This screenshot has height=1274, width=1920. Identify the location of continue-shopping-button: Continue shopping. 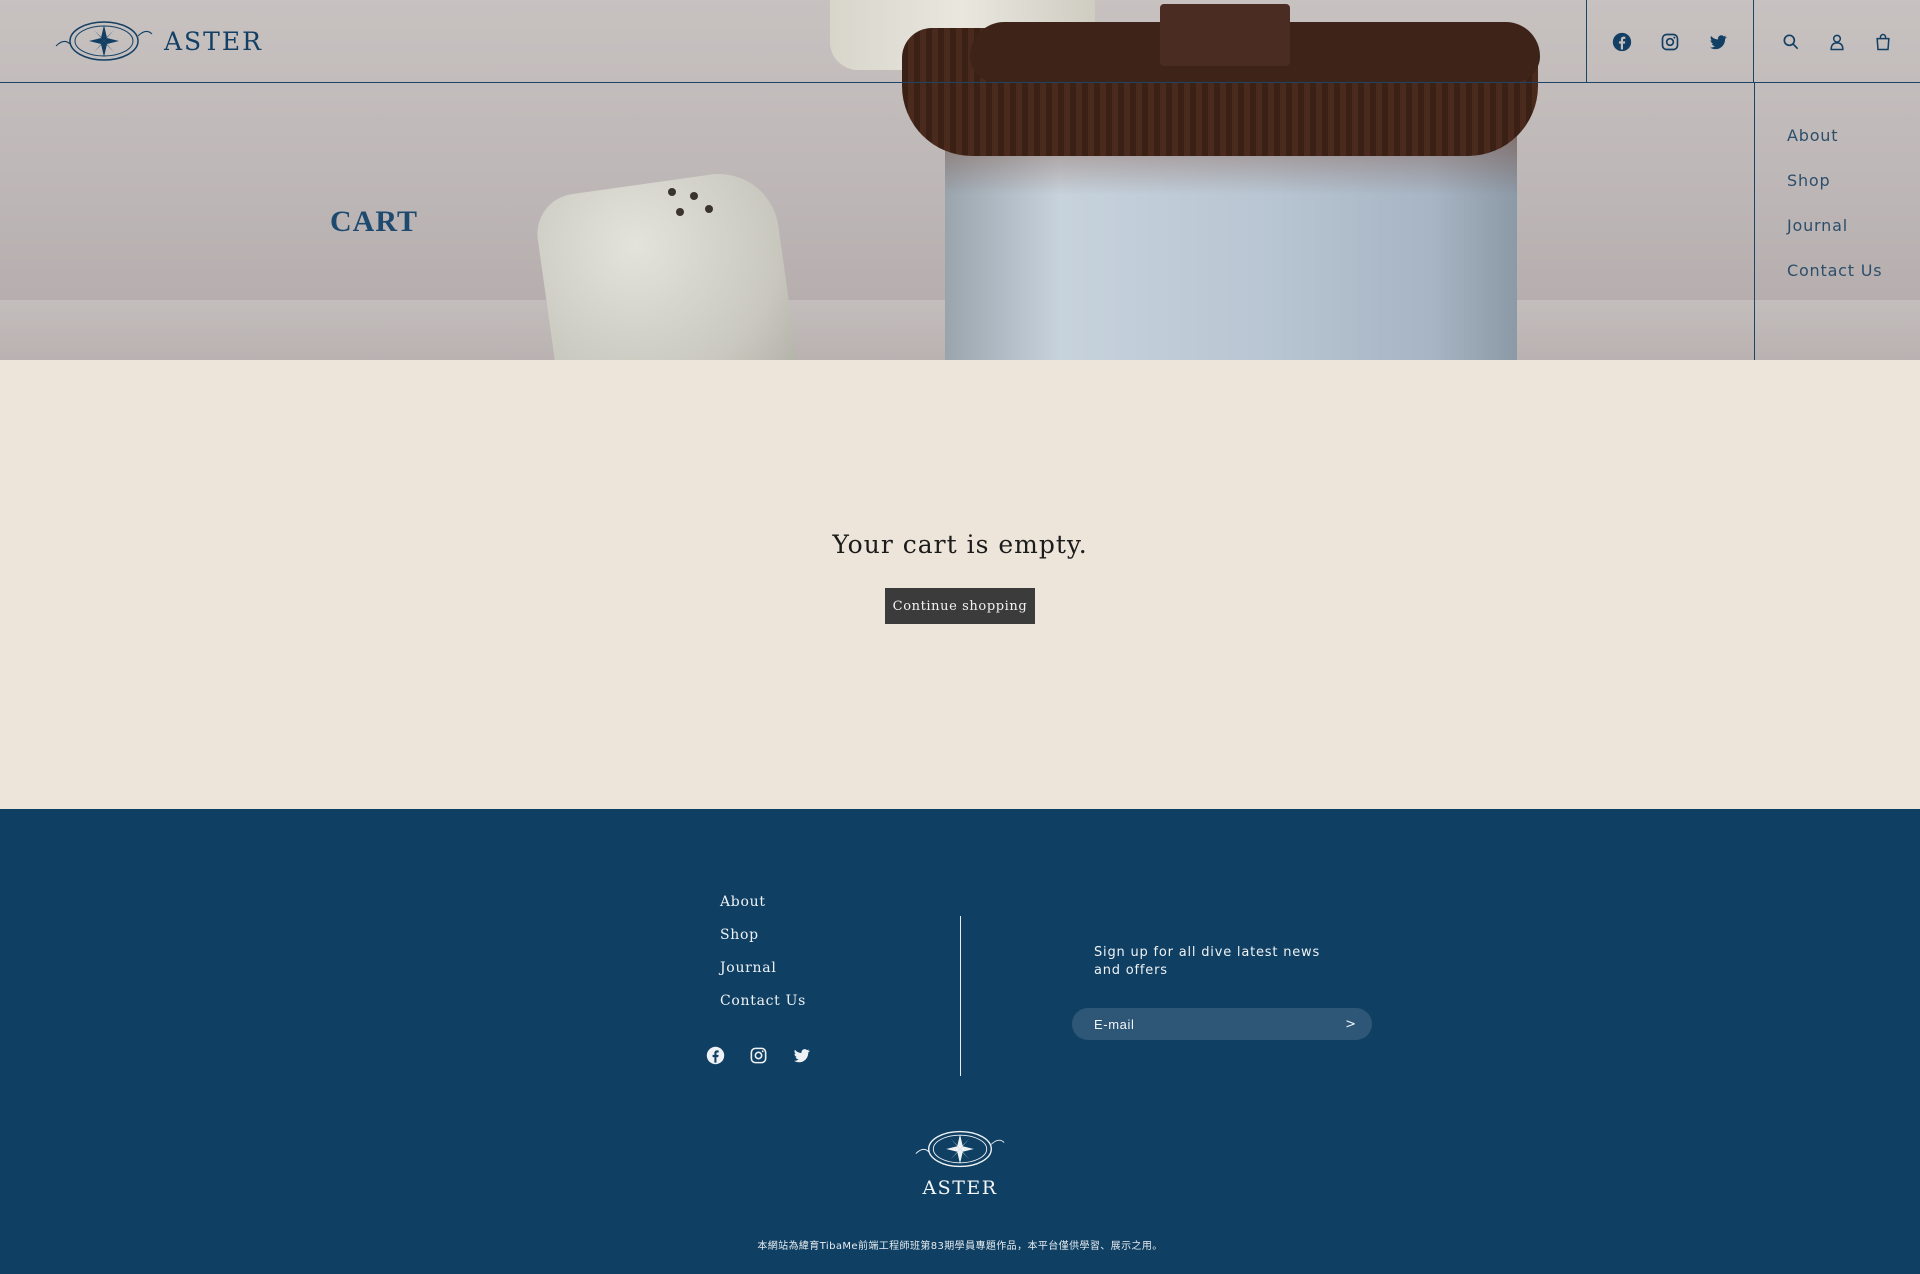
(960, 606).